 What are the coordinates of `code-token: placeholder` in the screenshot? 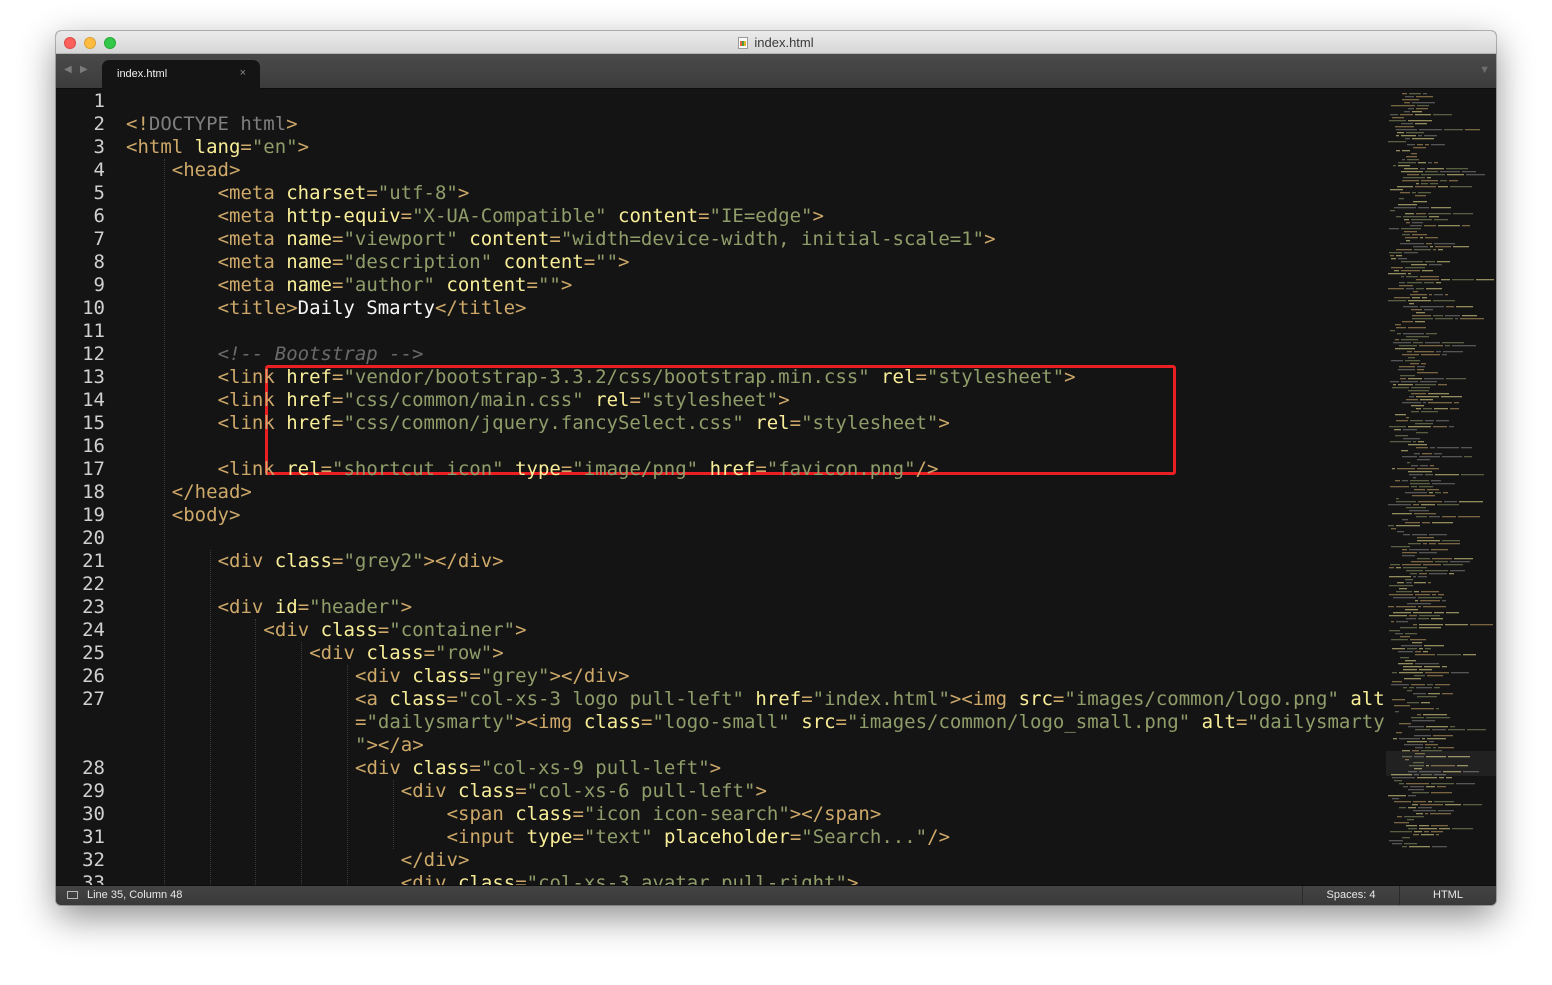 It's located at (726, 837).